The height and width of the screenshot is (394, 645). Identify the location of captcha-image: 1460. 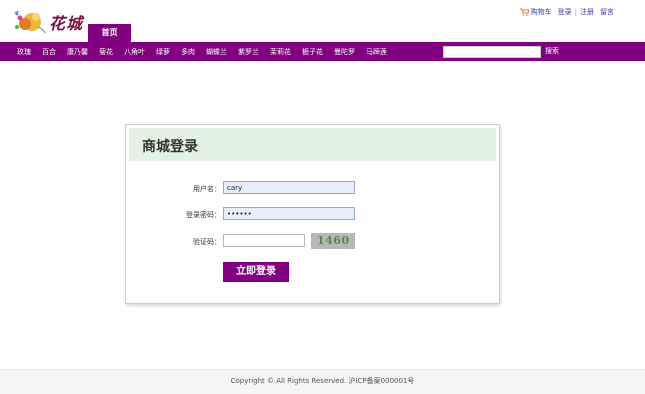
(333, 241).